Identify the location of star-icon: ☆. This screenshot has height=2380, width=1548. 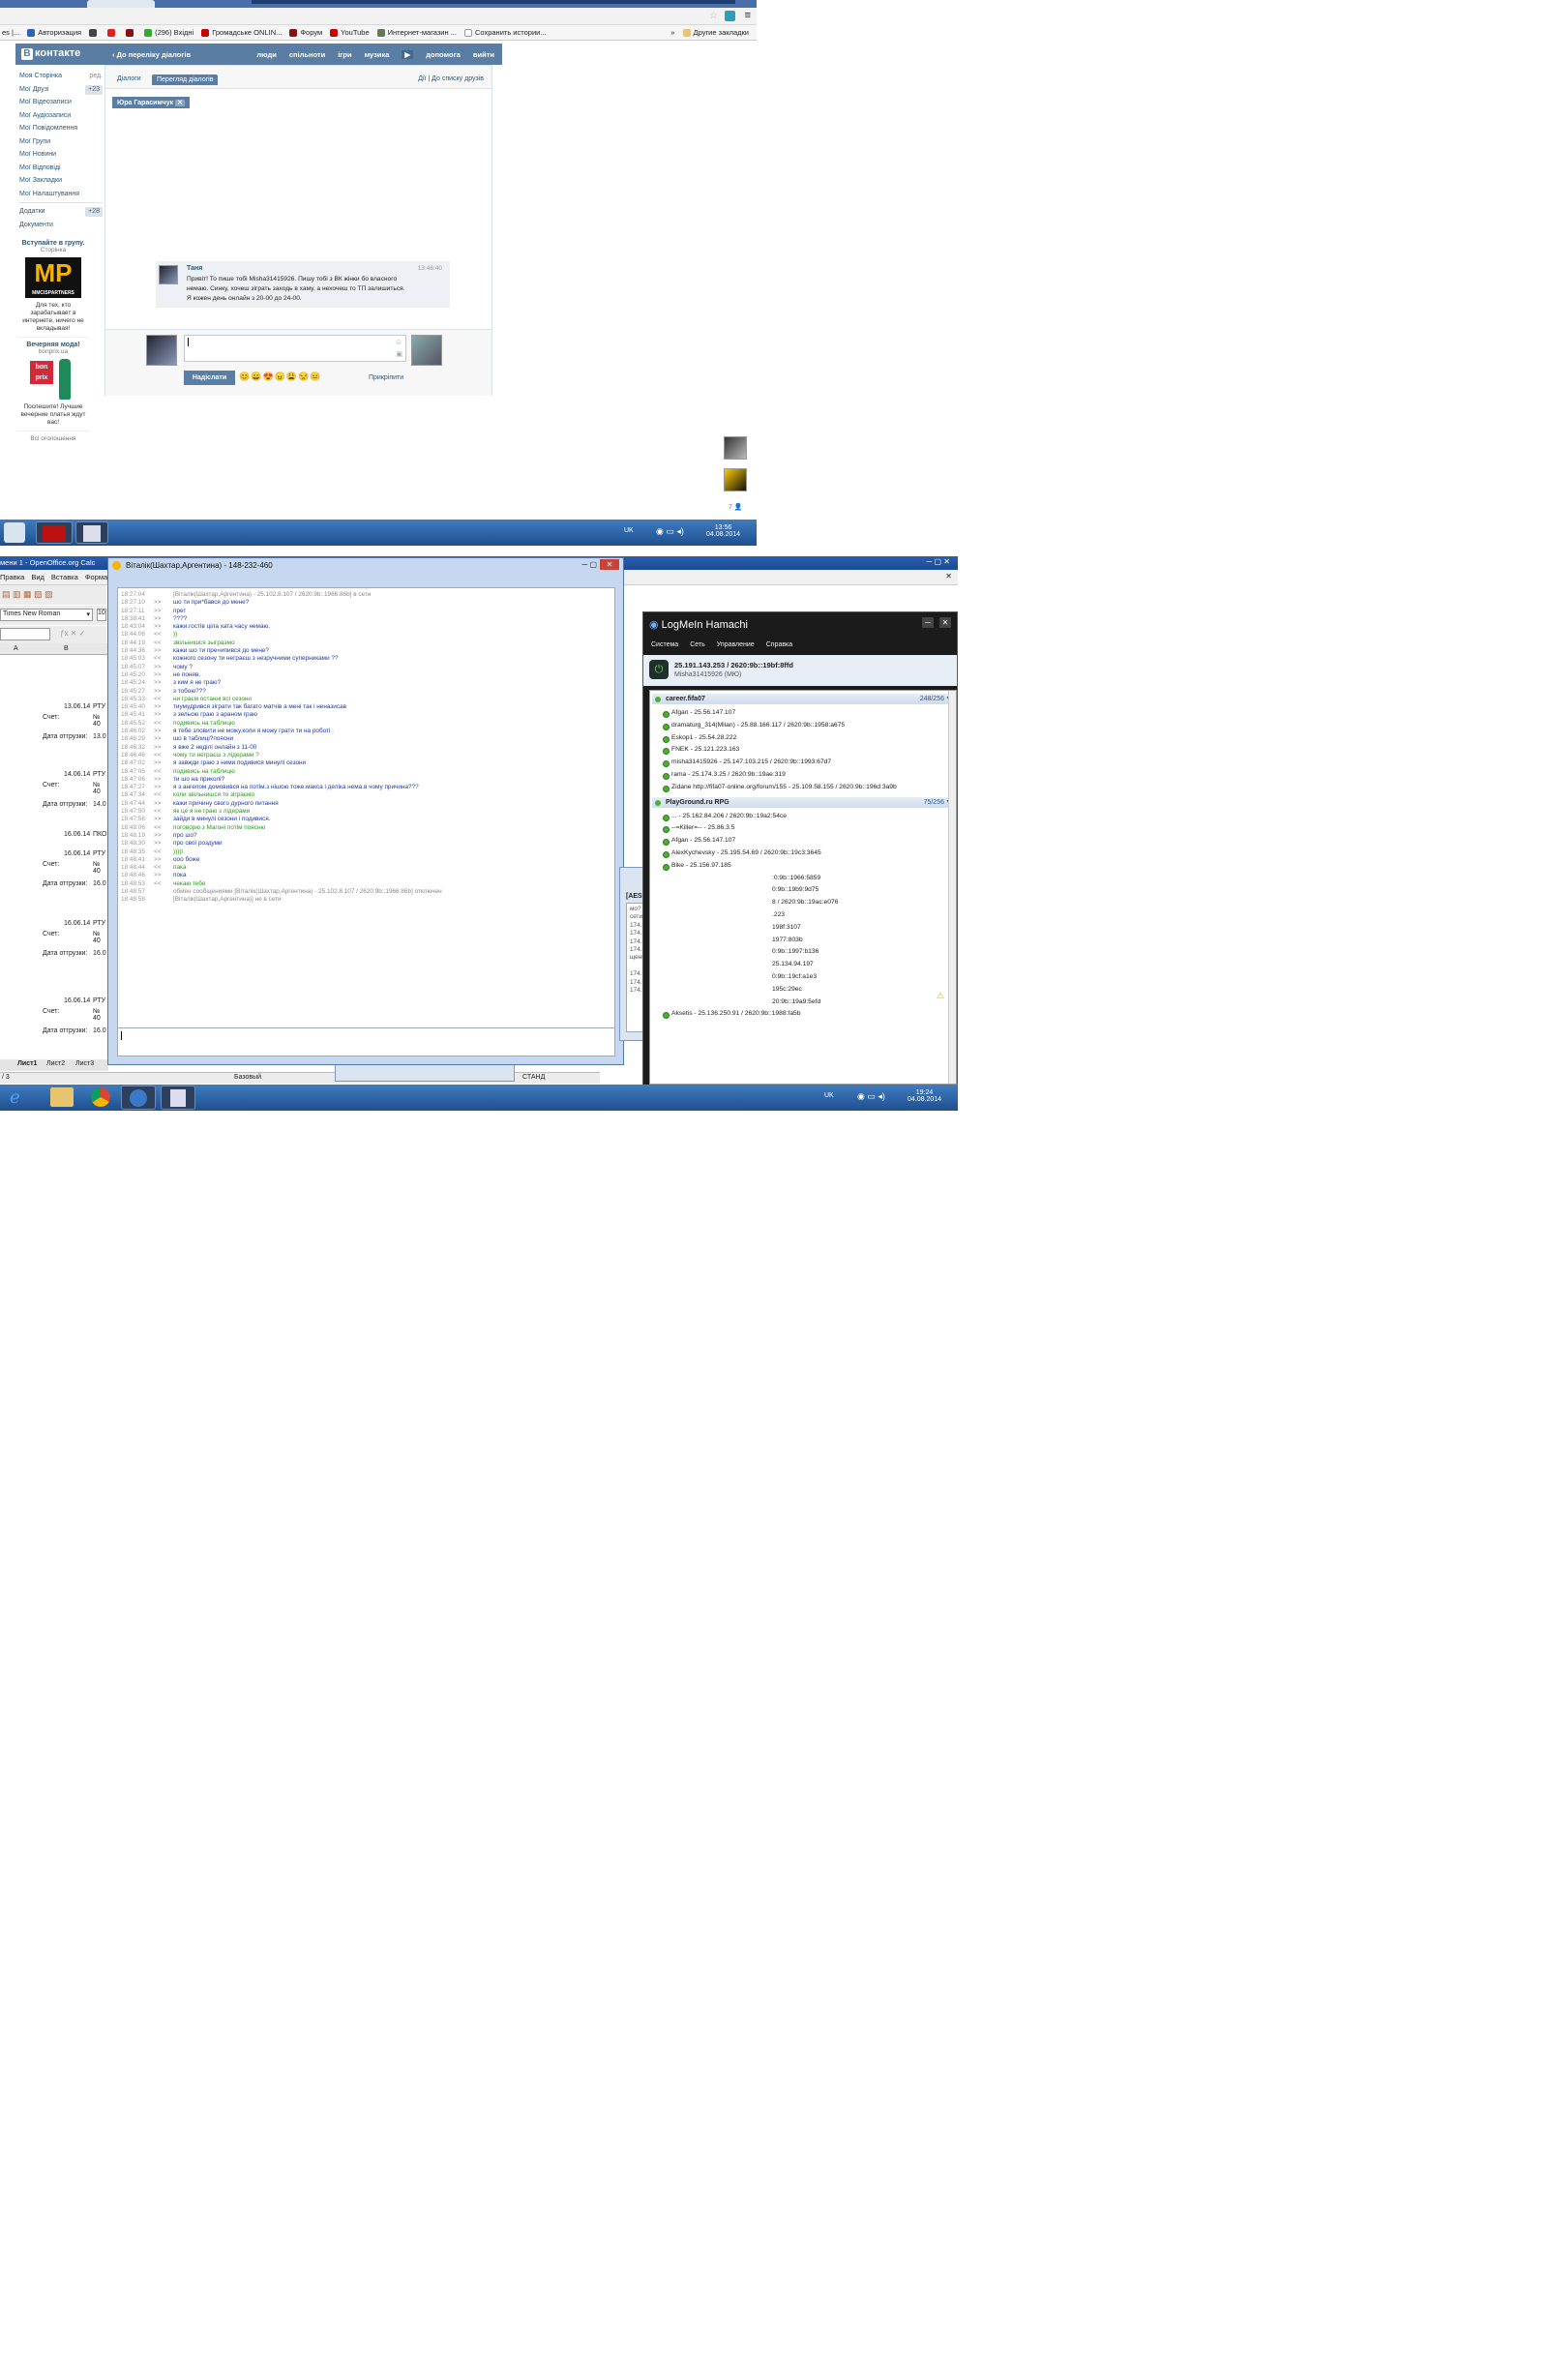
(713, 16).